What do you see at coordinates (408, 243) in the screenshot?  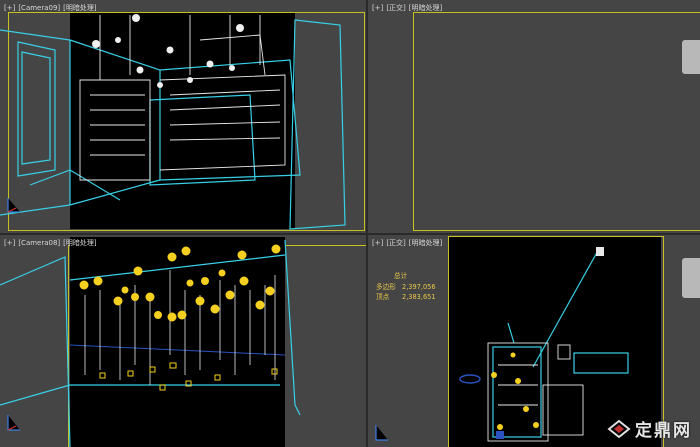 I see `viewport-label-ortho-bottom: [+] [正交] [明暗处理]` at bounding box center [408, 243].